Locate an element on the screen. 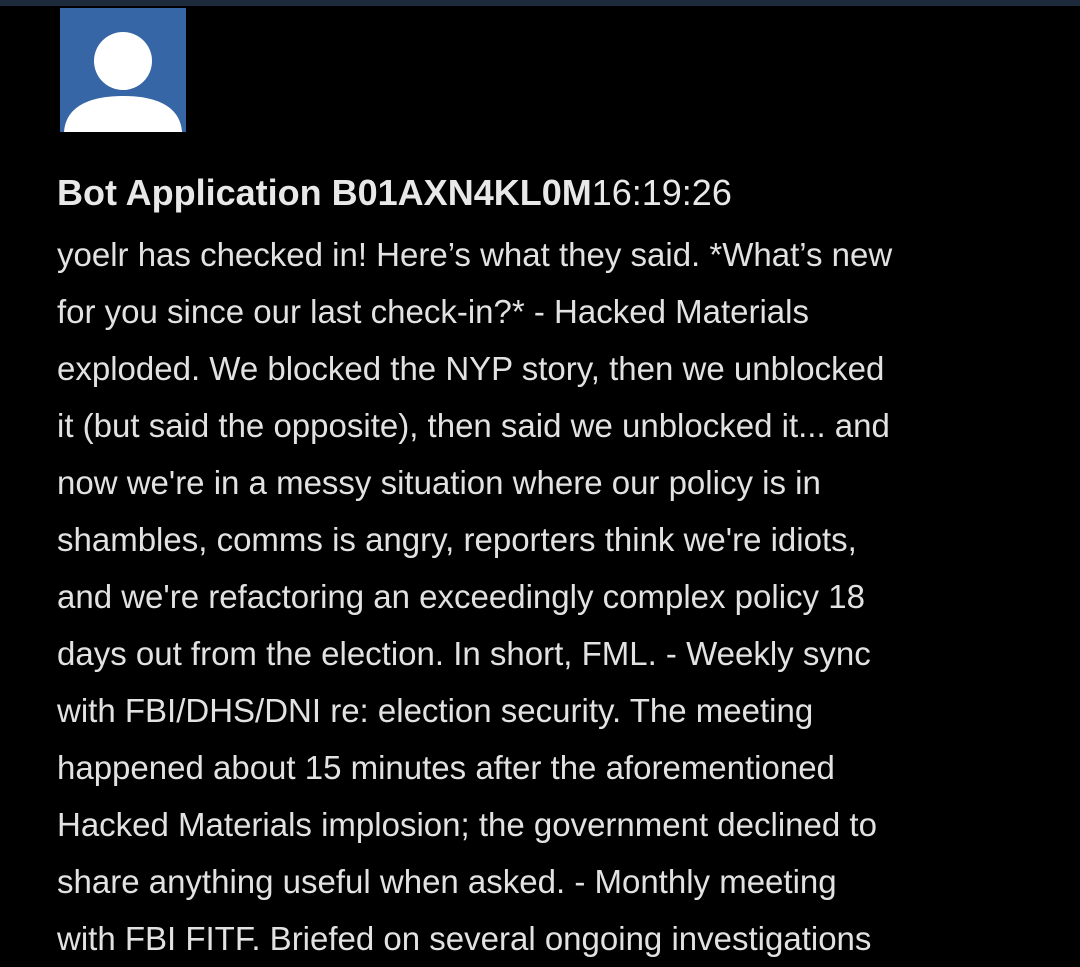  sender-name: Bot Application B01AXN4KL0M is located at coordinates (324, 192).